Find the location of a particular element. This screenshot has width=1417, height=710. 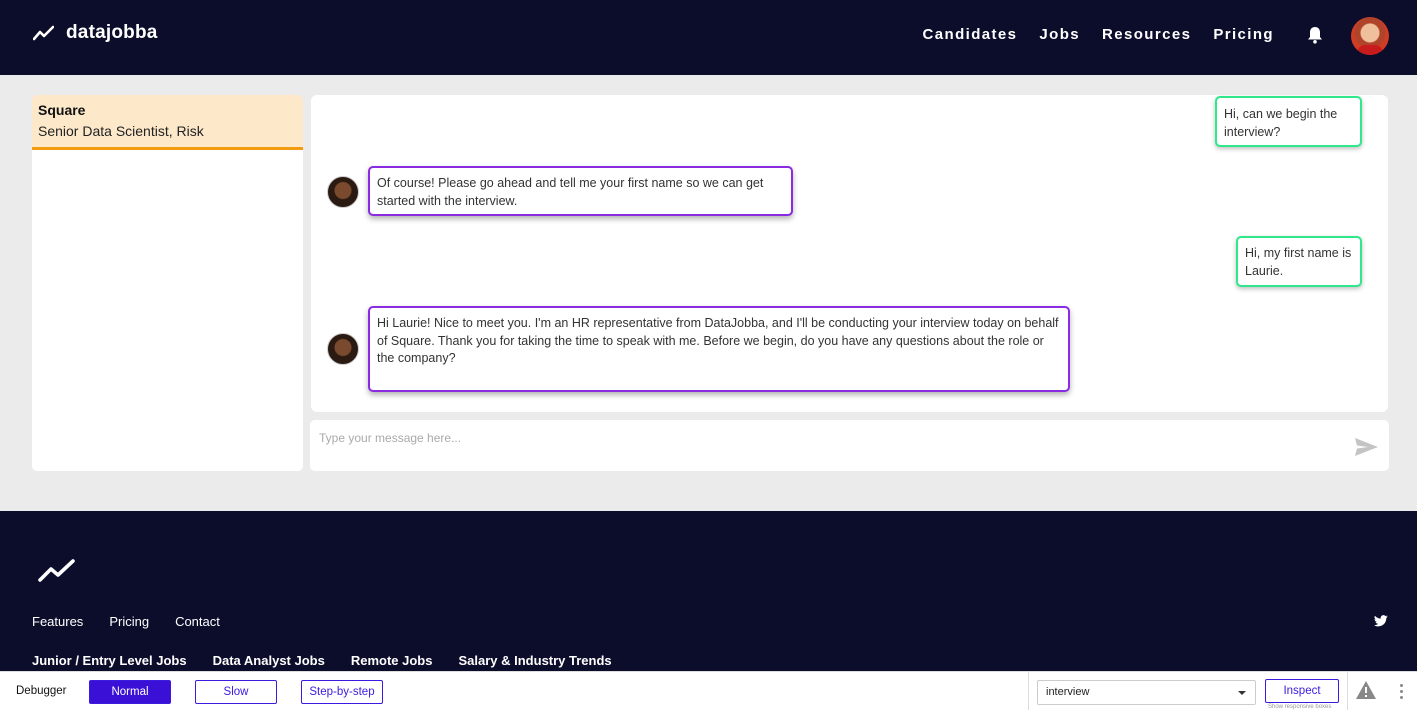

message-input is located at coordinates (824, 438).